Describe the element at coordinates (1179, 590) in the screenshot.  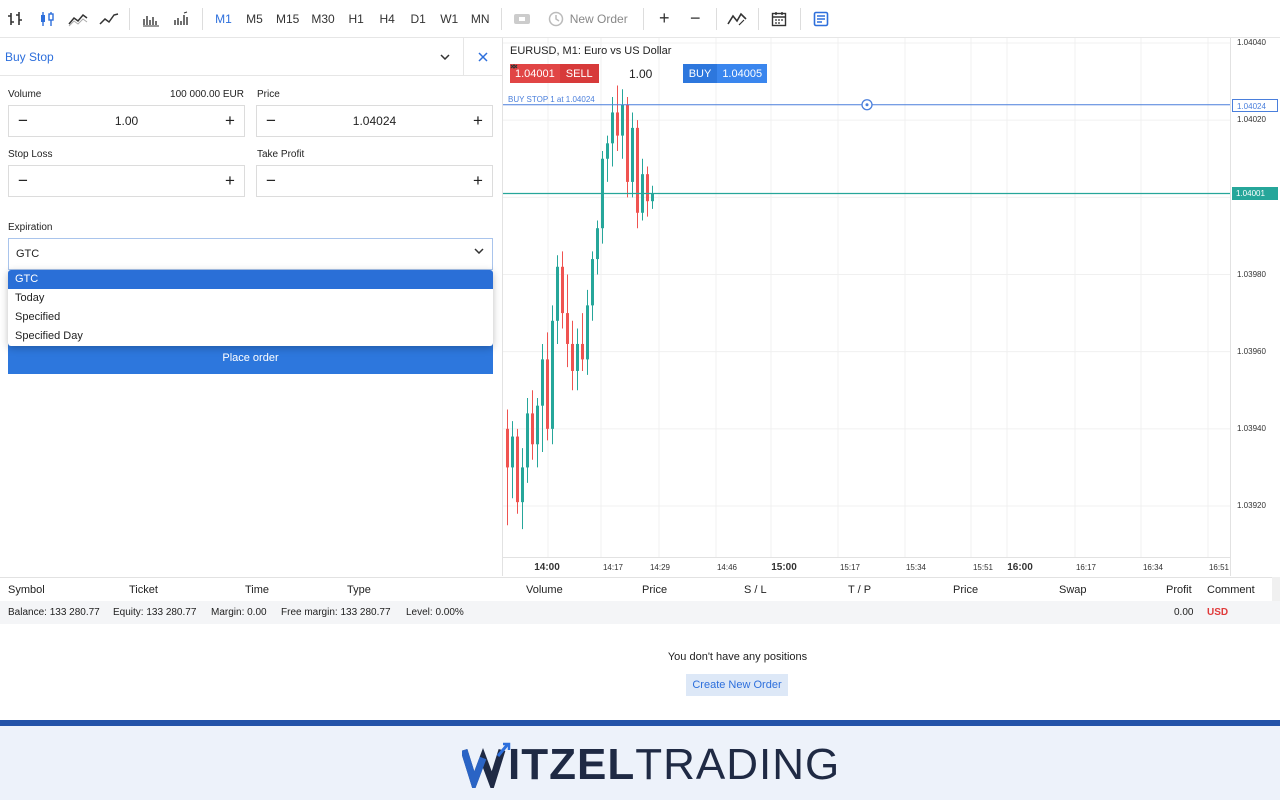
I see `col-profit: Profit` at that location.